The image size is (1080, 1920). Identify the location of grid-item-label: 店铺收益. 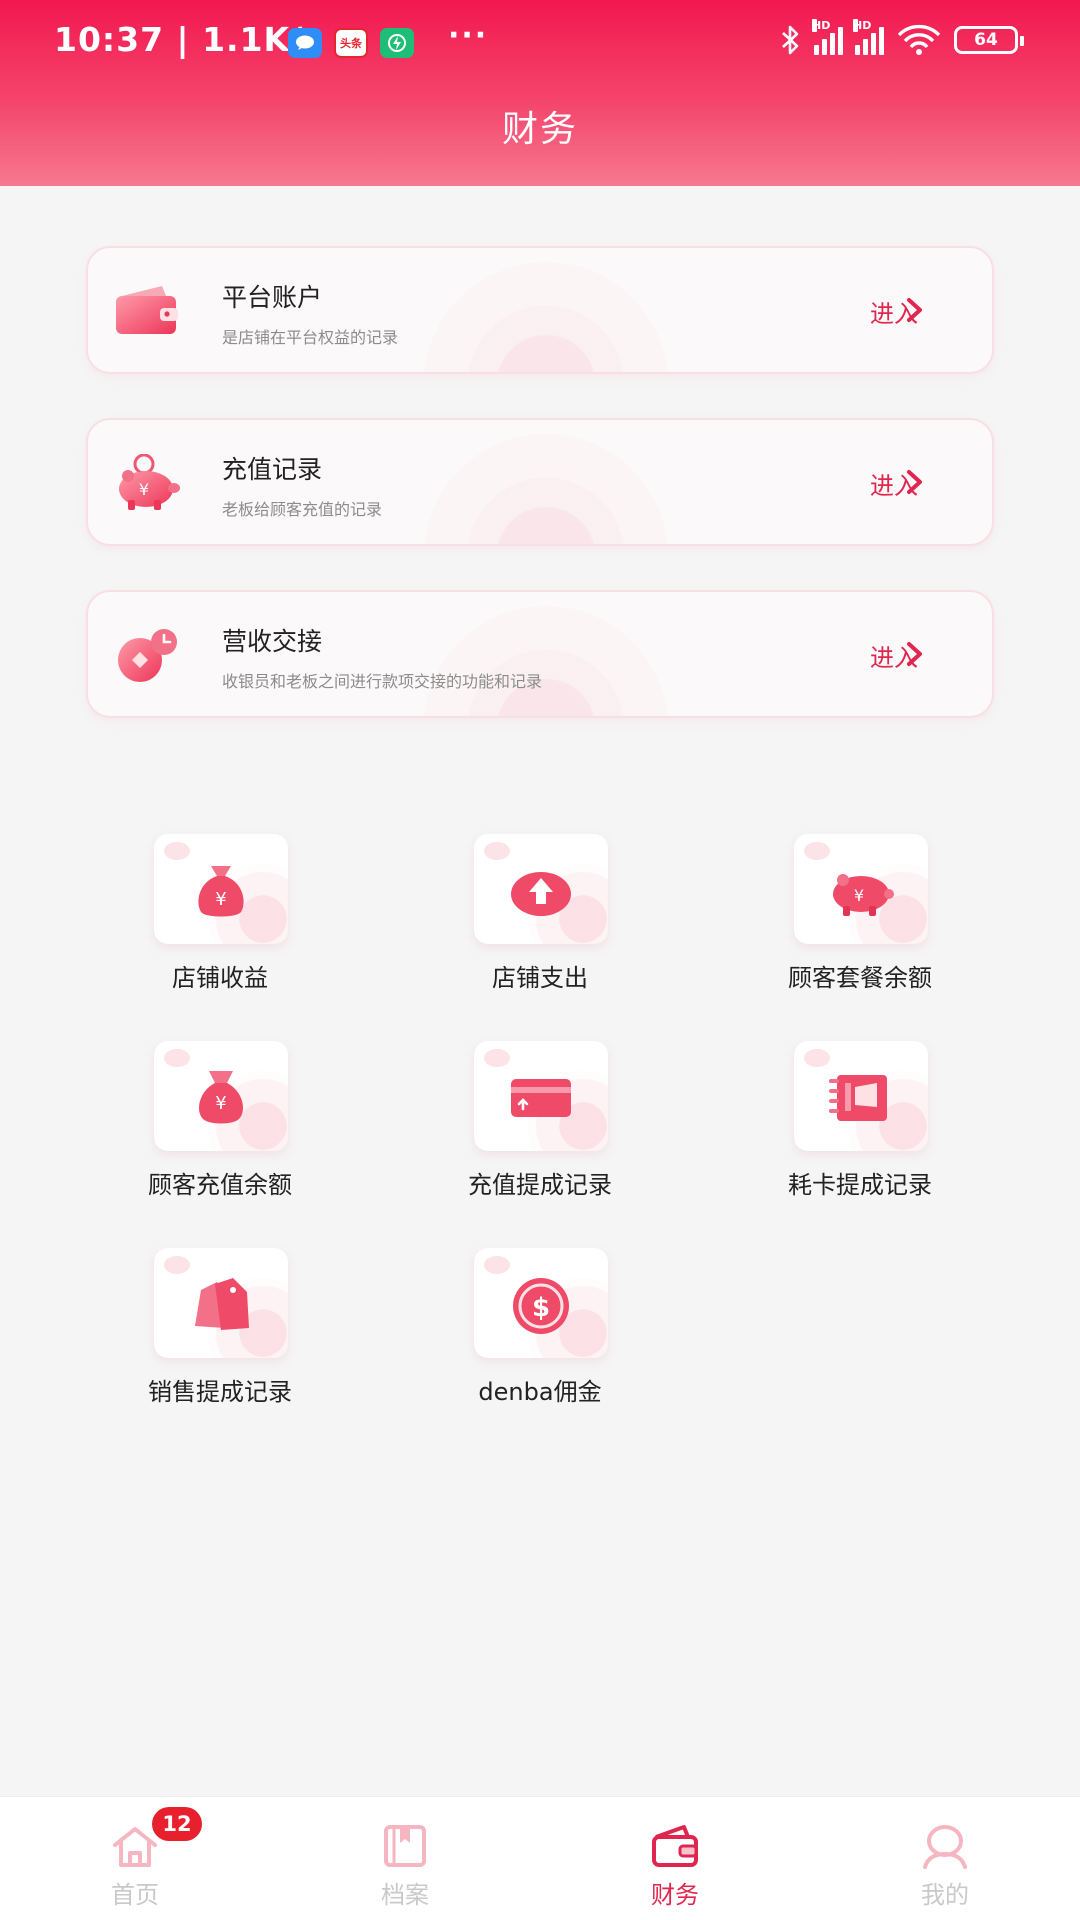
(220, 978).